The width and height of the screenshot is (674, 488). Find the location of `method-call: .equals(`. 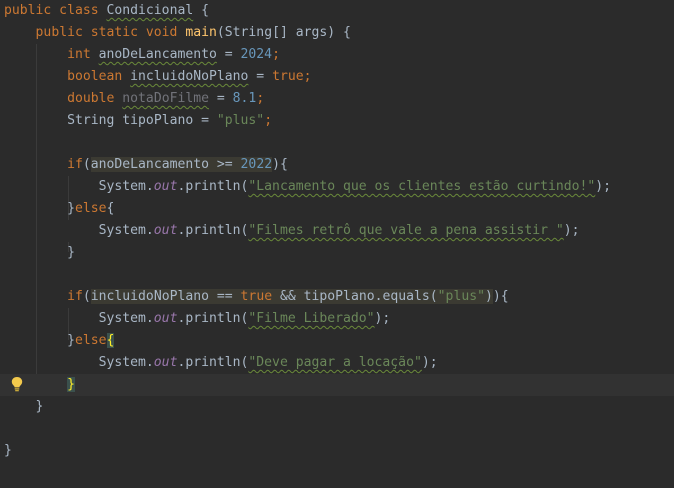

method-call: .equals( is located at coordinates (406, 296).